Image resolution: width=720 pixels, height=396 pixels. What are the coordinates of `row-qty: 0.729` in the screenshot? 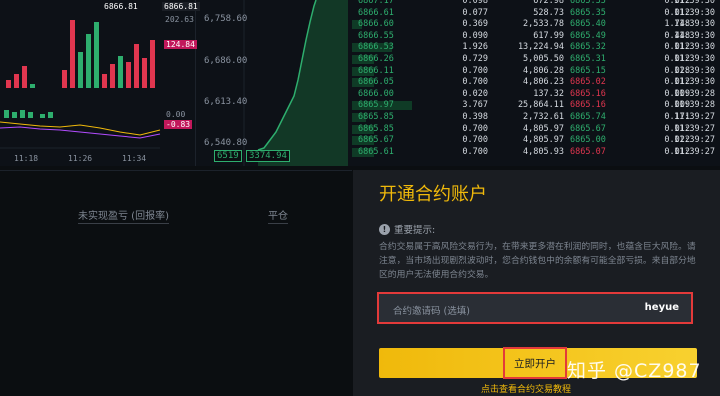 It's located at (475, 59).